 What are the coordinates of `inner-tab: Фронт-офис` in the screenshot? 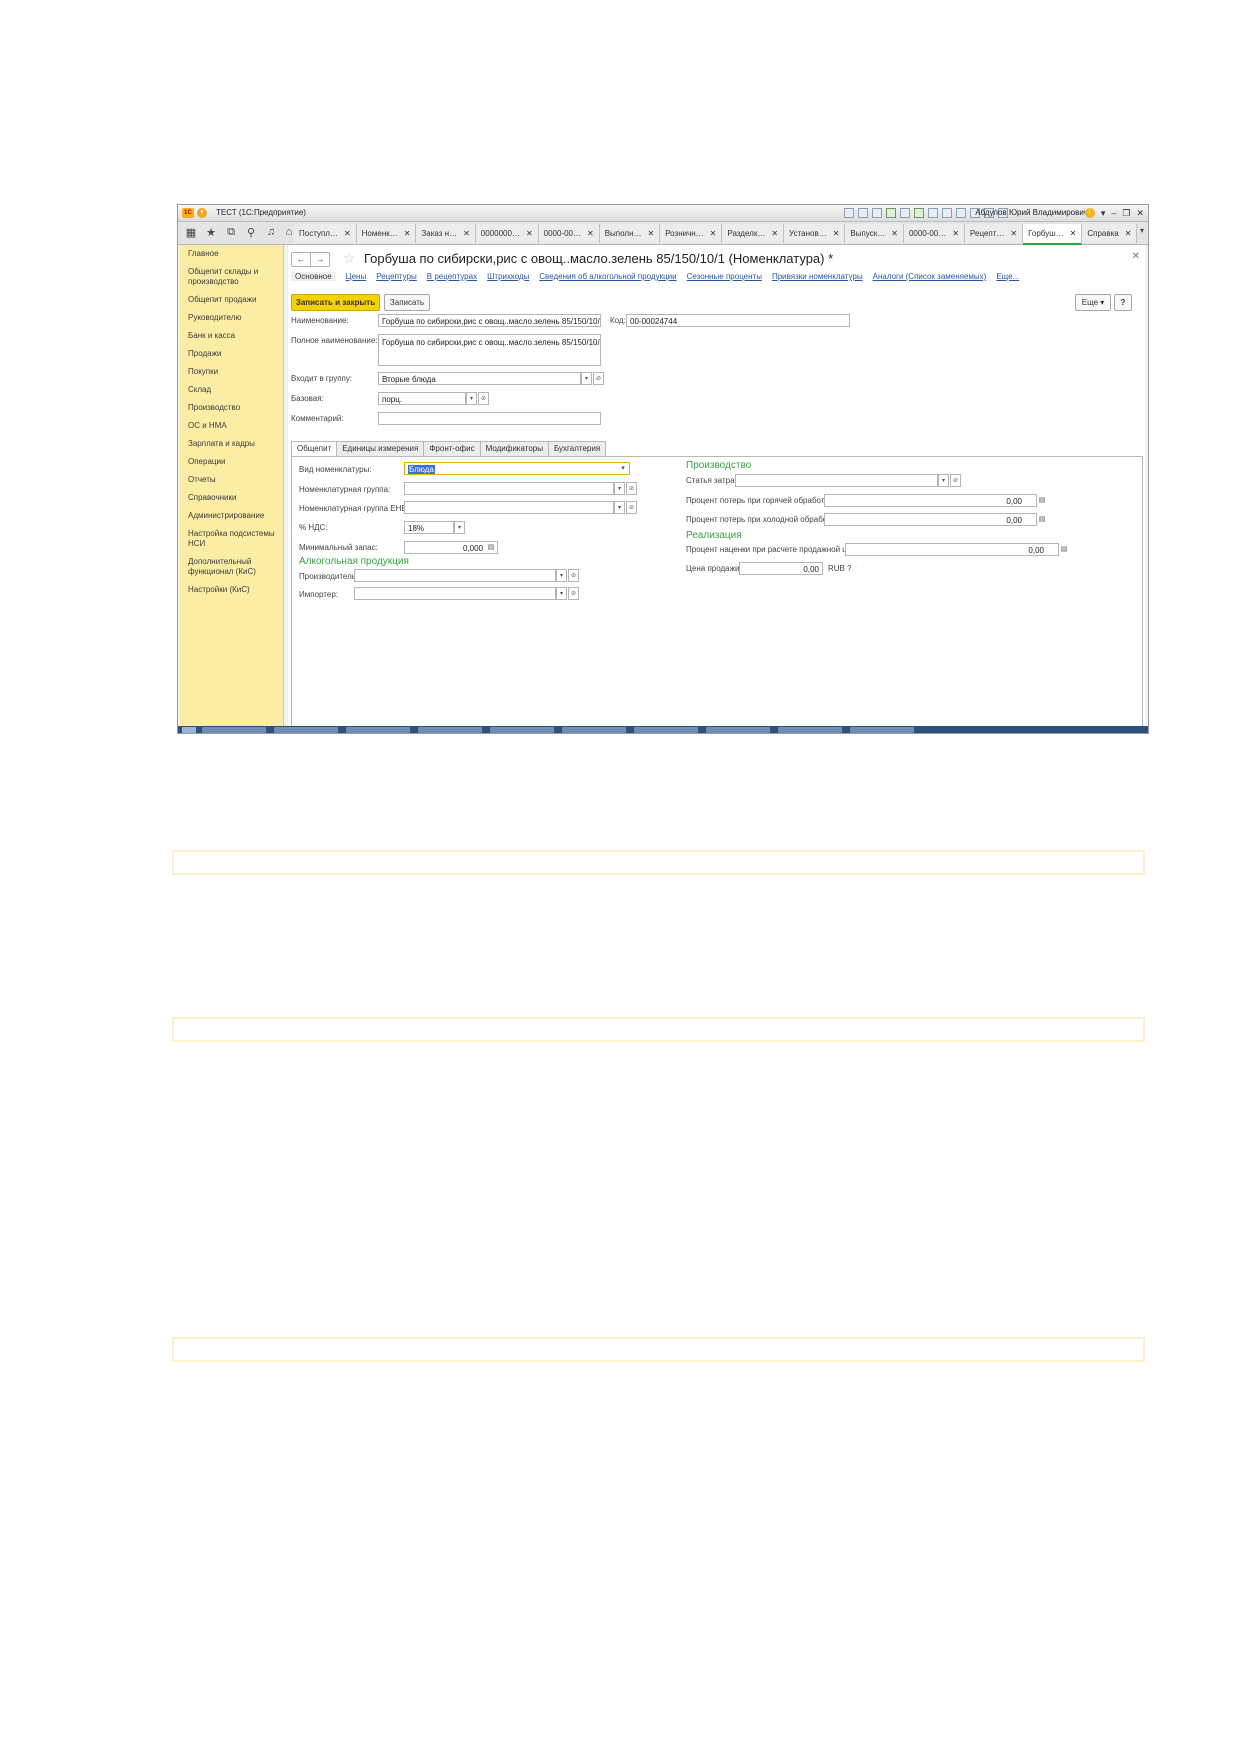 It's located at (452, 448).